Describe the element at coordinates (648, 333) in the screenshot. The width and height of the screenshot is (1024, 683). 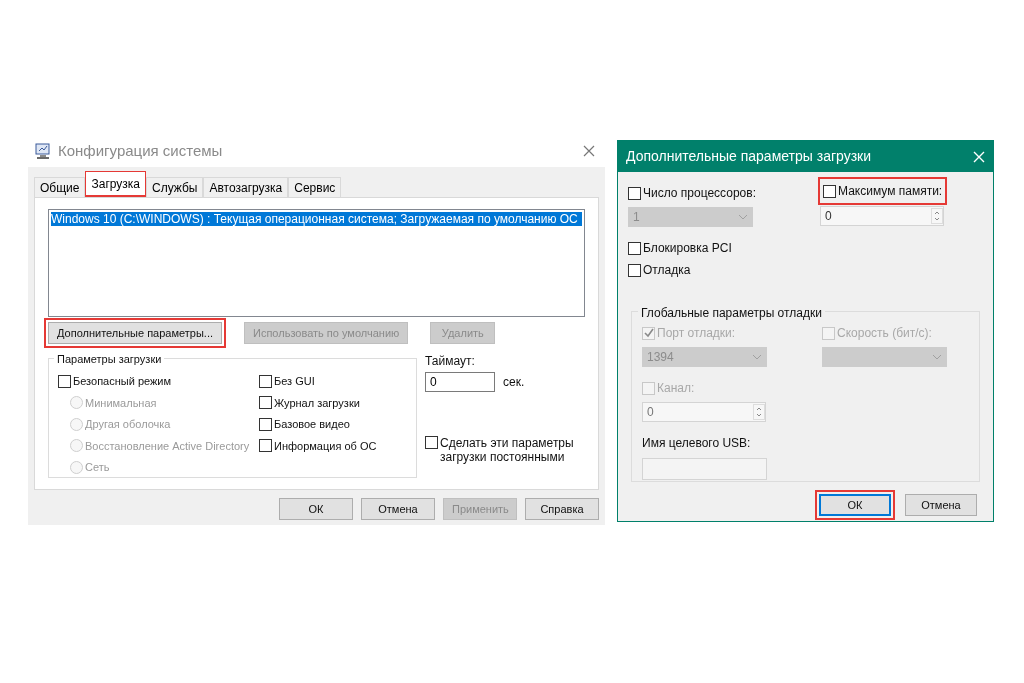
I see `check-icon` at that location.